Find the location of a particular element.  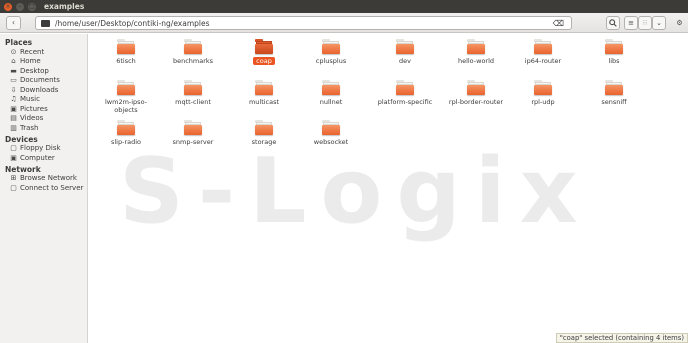

sidebar-item-downloads: ⇩ Downloads is located at coordinates (43, 90).